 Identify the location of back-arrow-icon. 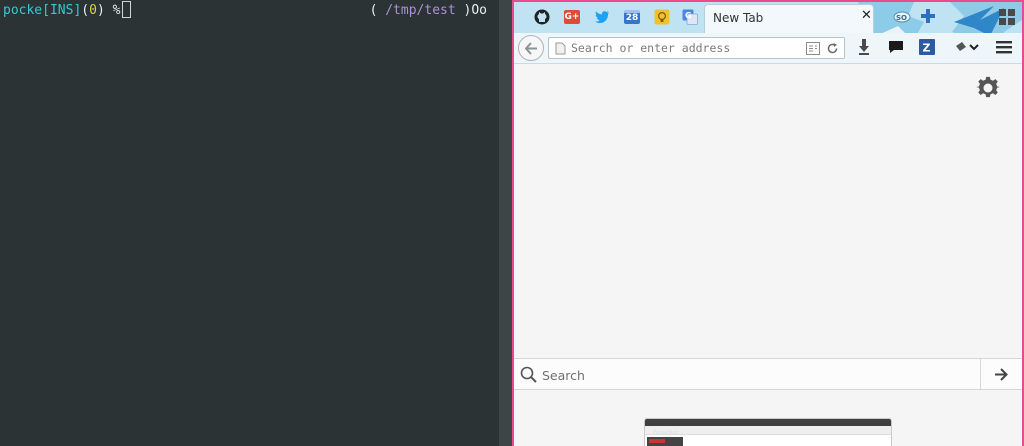
(531, 48).